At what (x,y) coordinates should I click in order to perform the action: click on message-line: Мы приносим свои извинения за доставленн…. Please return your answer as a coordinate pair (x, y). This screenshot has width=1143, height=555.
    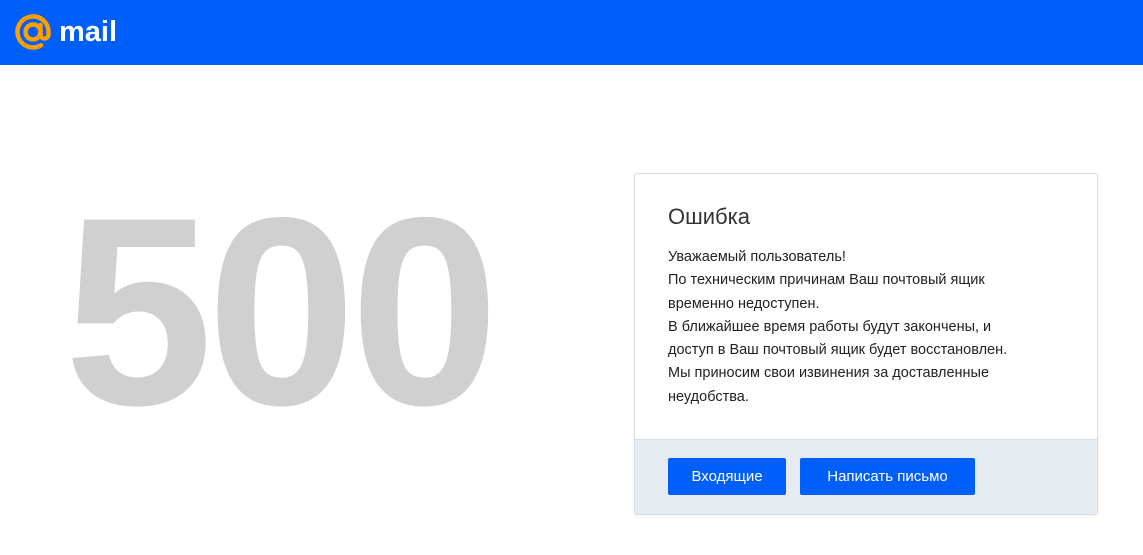
    Looking at the image, I should click on (829, 373).